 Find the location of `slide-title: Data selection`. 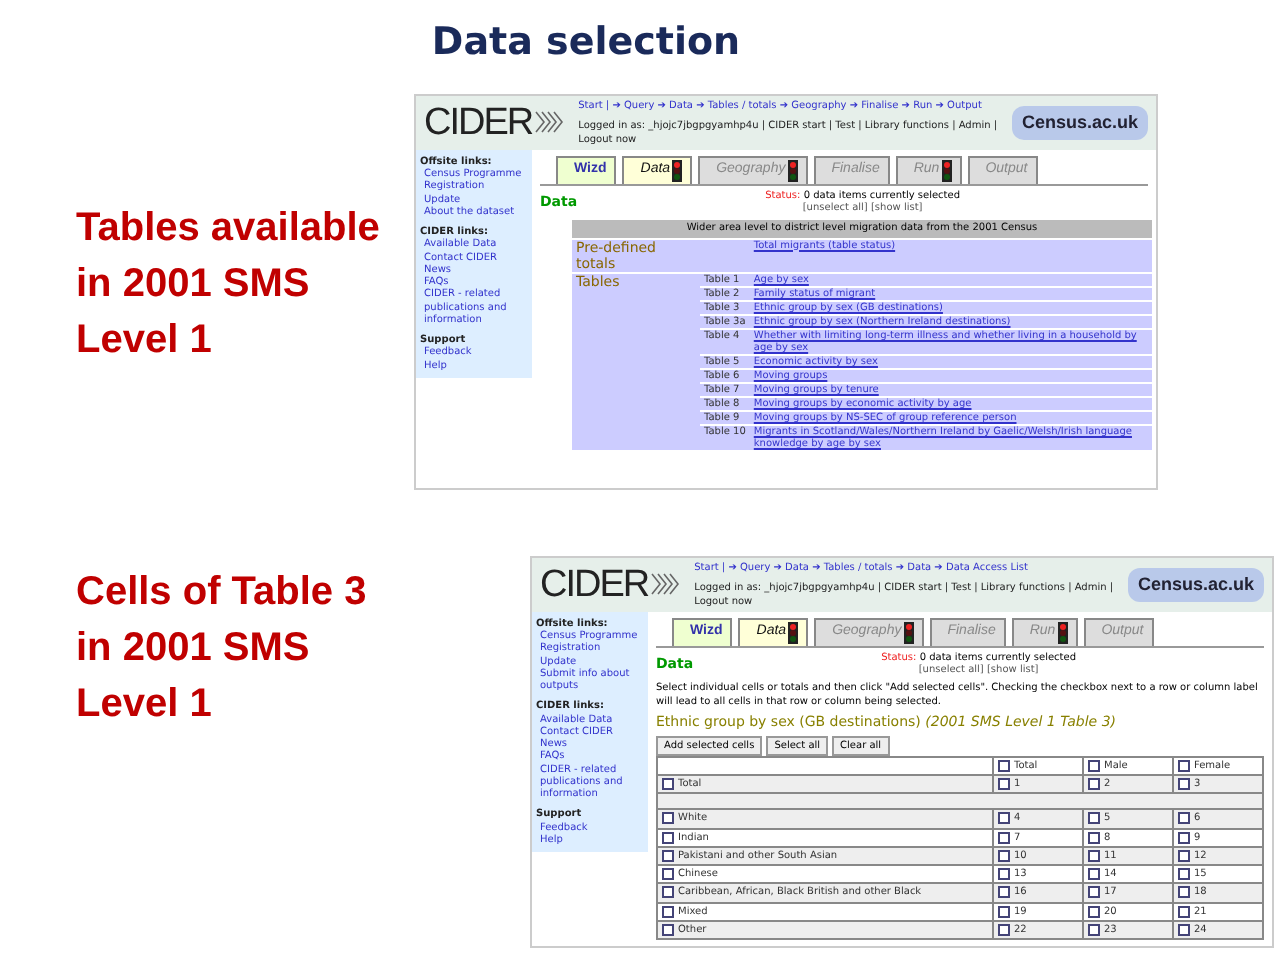

slide-title: Data selection is located at coordinates (586, 42).